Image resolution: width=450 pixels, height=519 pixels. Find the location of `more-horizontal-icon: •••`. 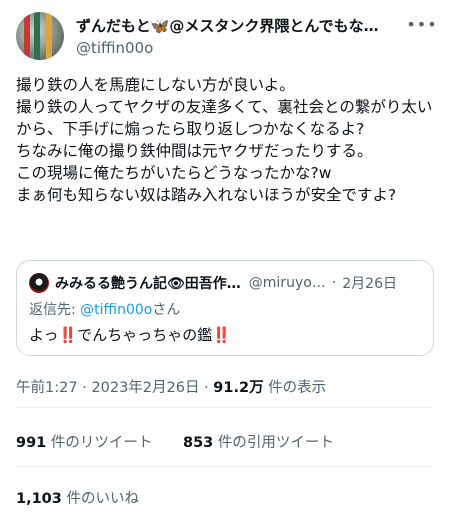

more-horizontal-icon: ••• is located at coordinates (421, 24).